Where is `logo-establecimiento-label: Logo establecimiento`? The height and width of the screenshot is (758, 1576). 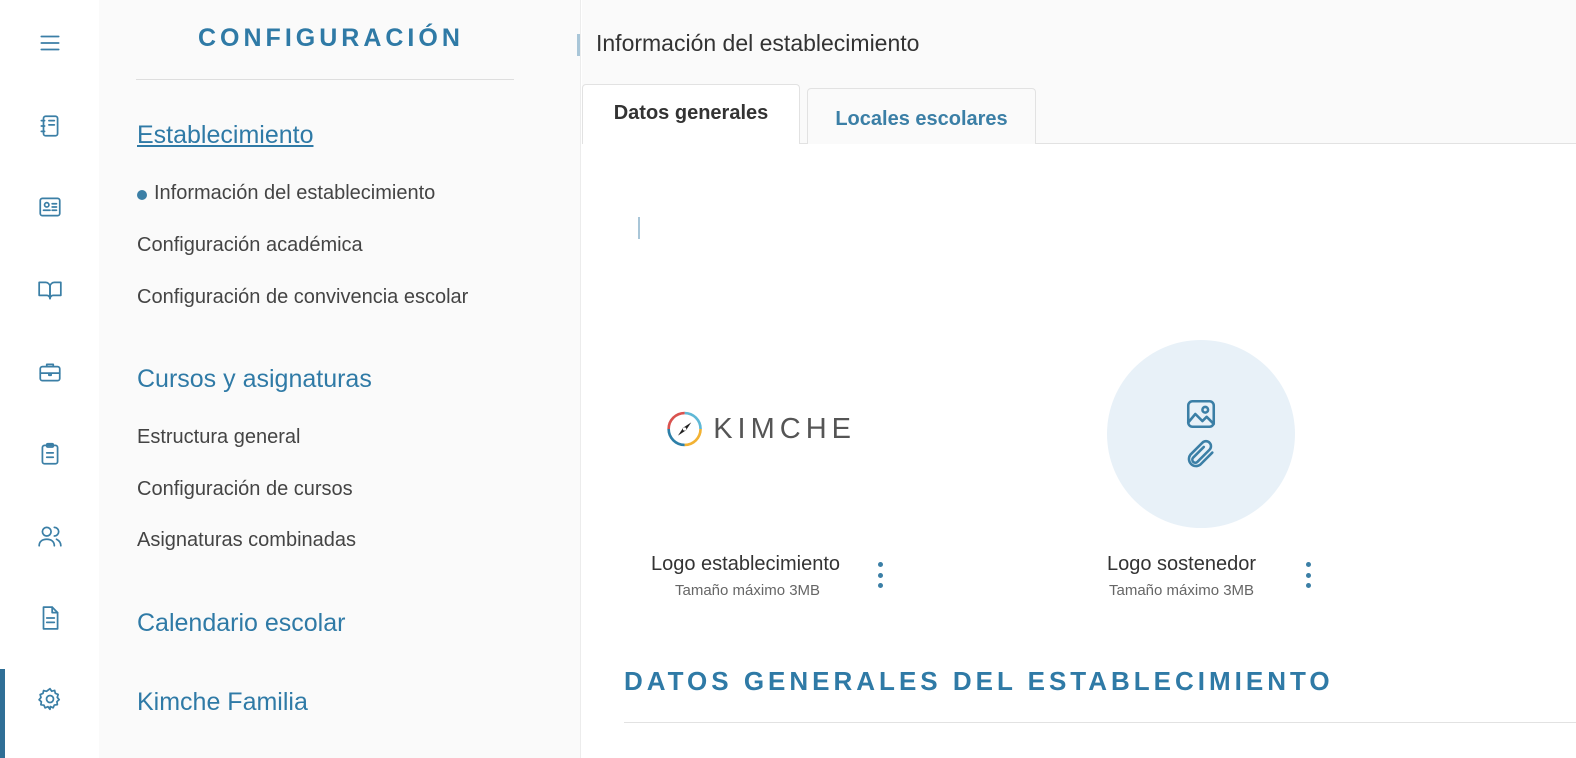 logo-establecimiento-label: Logo establecimiento is located at coordinates (746, 564).